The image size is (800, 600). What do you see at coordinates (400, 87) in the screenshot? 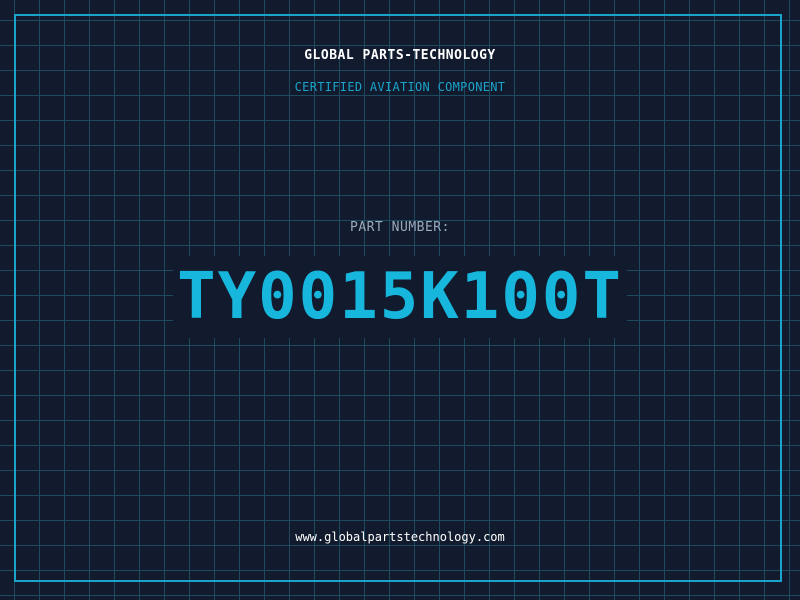
I see `certification-subtitle: CERTIFIED AVIATION COMPONENT` at bounding box center [400, 87].